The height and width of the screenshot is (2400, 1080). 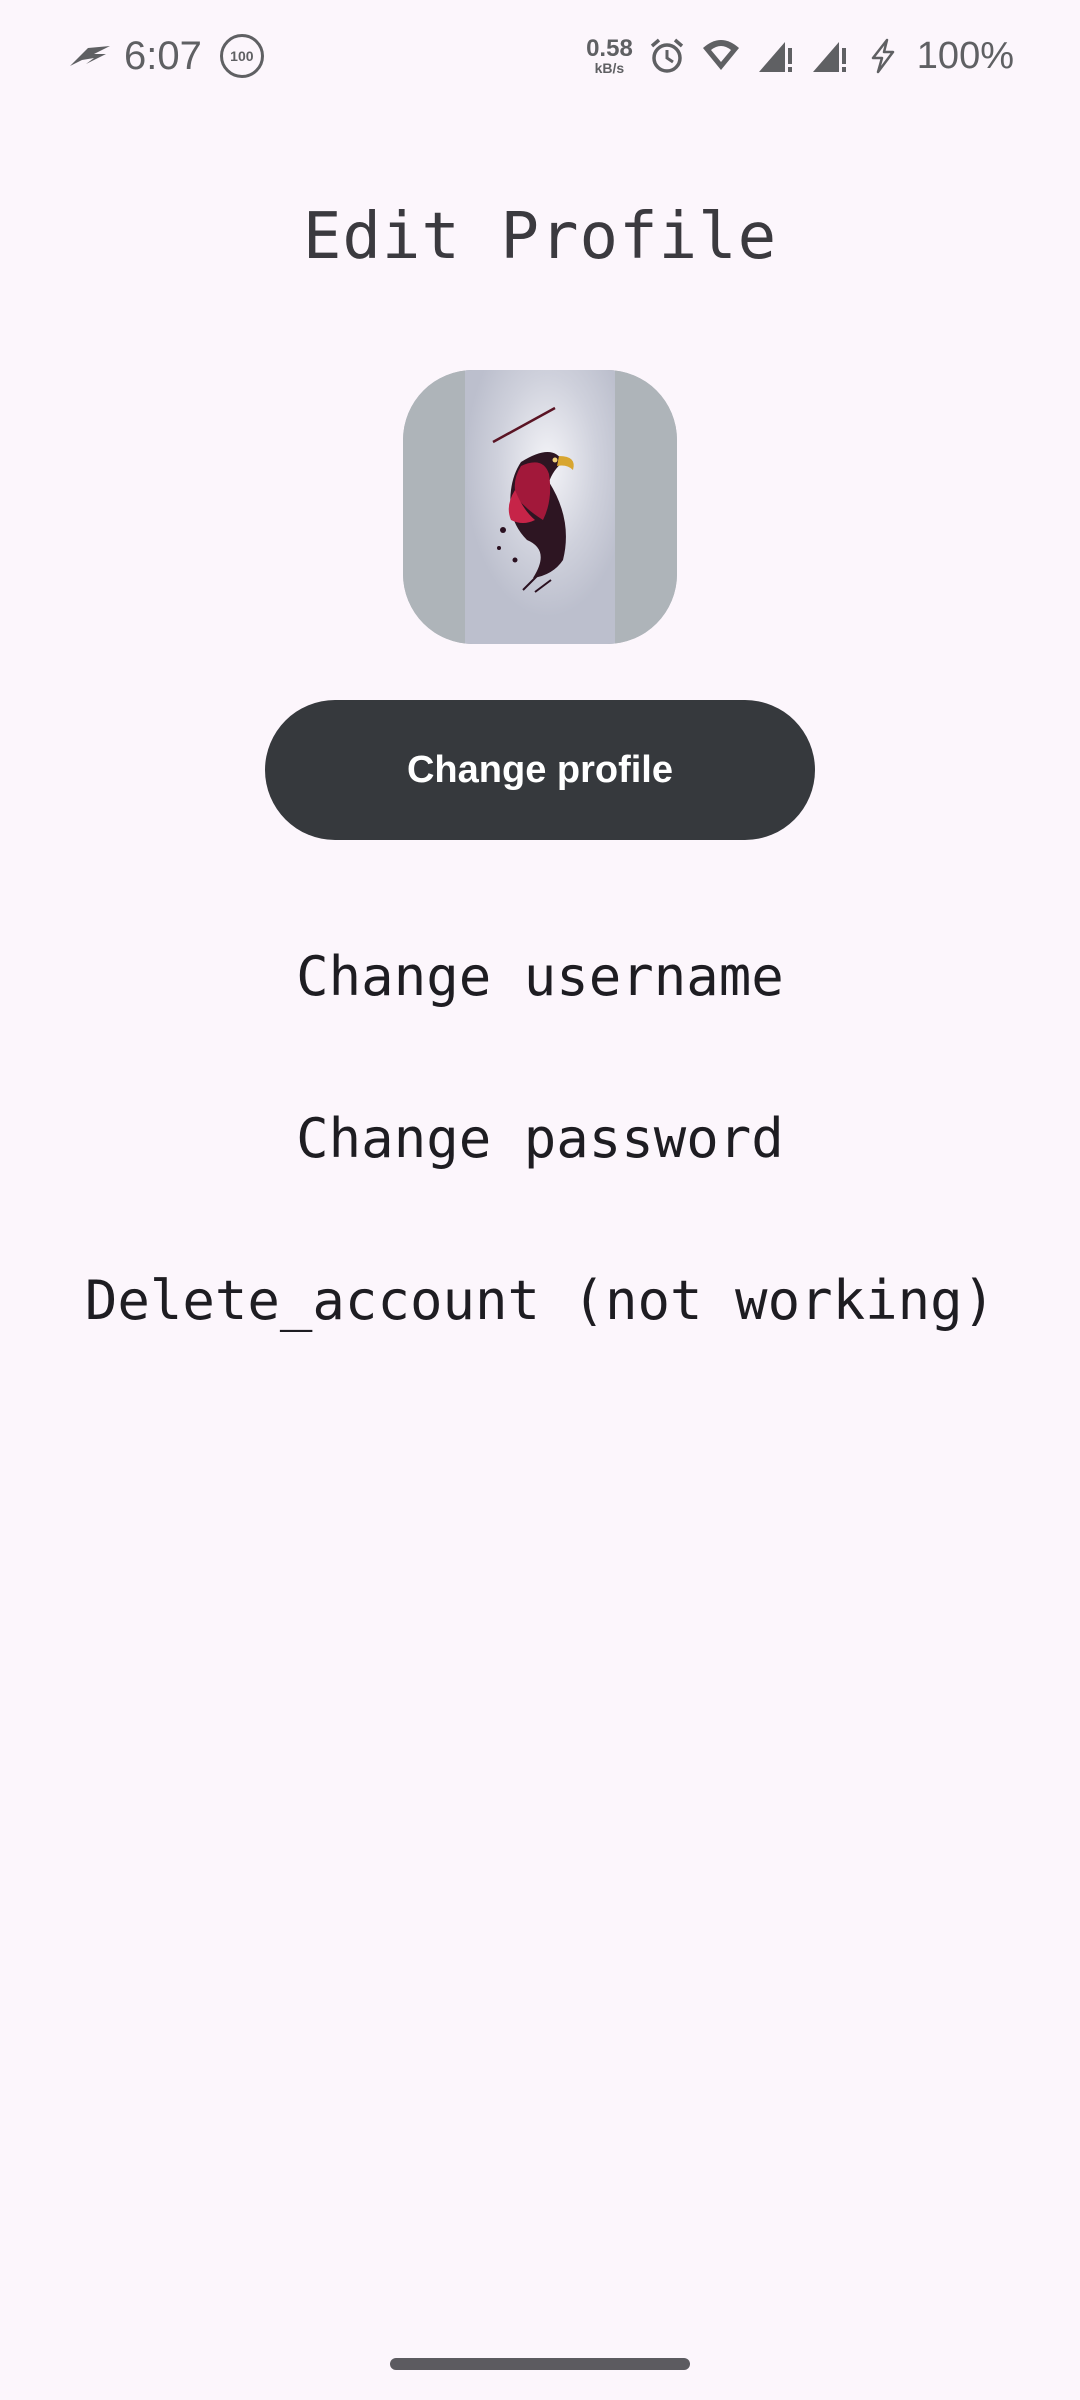 What do you see at coordinates (540, 1138) in the screenshot?
I see `change-password-link: Change password` at bounding box center [540, 1138].